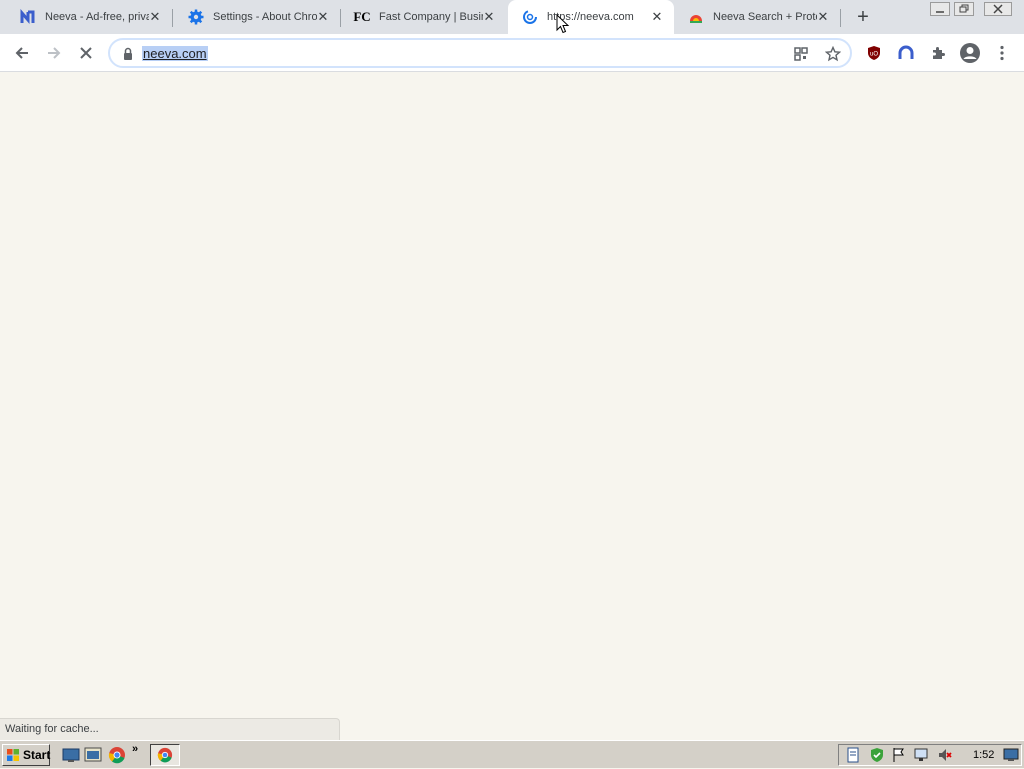  I want to click on tab-neeva-extension: Neeva Search + Protect ✕, so click(757, 17).